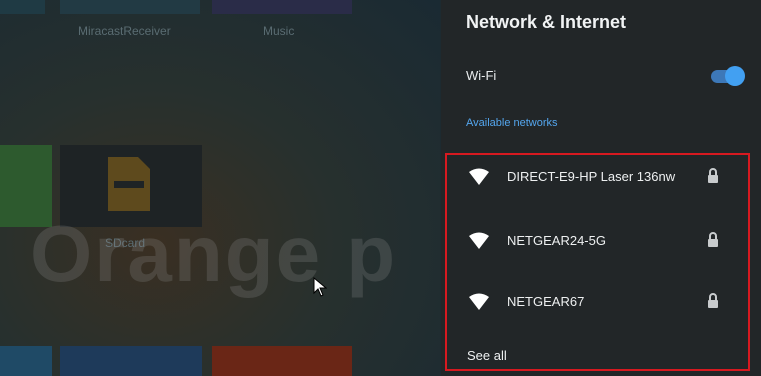 This screenshot has height=376, width=761. Describe the element at coordinates (546, 22) in the screenshot. I see `panel-title: Network & Internet` at that location.